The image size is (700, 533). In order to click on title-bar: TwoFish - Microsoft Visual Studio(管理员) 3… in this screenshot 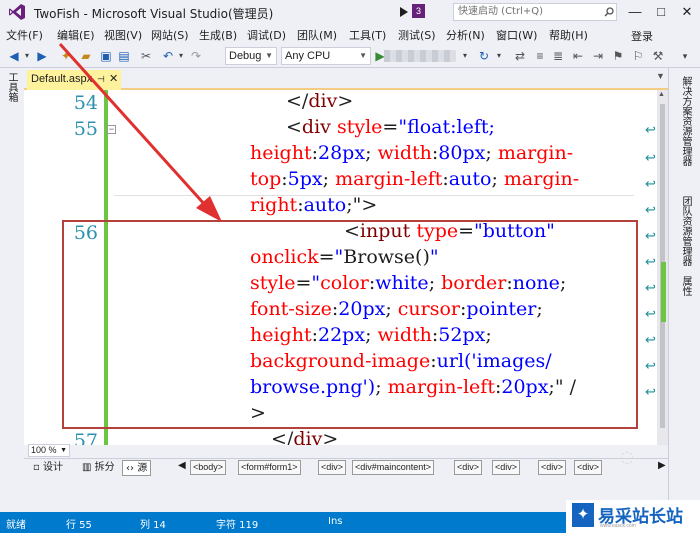, I will do `click(350, 12)`.